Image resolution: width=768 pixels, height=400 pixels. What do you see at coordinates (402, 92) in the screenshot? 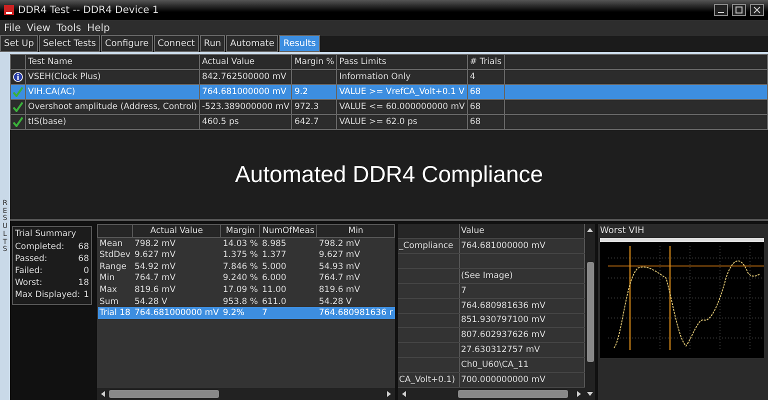
I see `table-cell: VALUE >= VrefCA_Volt+0.1 V` at bounding box center [402, 92].